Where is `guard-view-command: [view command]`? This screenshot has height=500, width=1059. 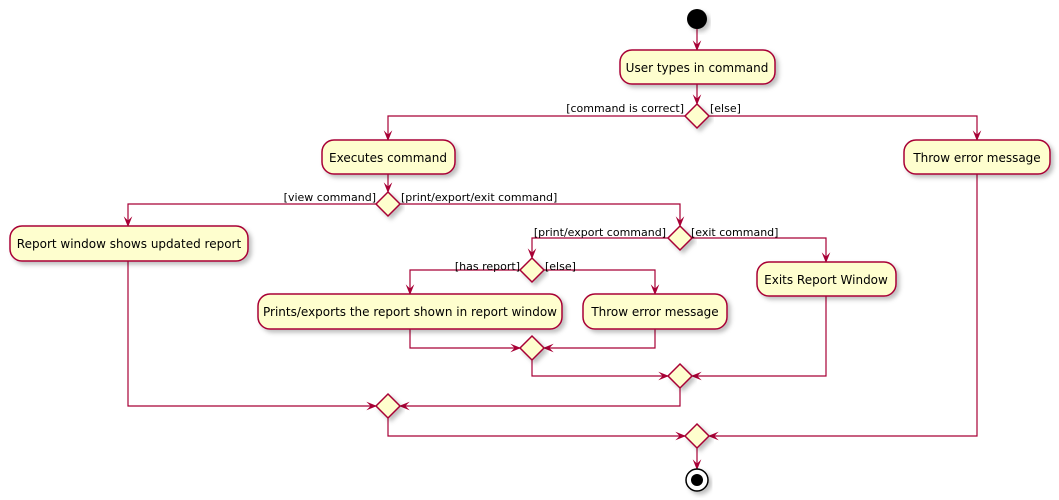
guard-view-command: [view command] is located at coordinates (330, 197).